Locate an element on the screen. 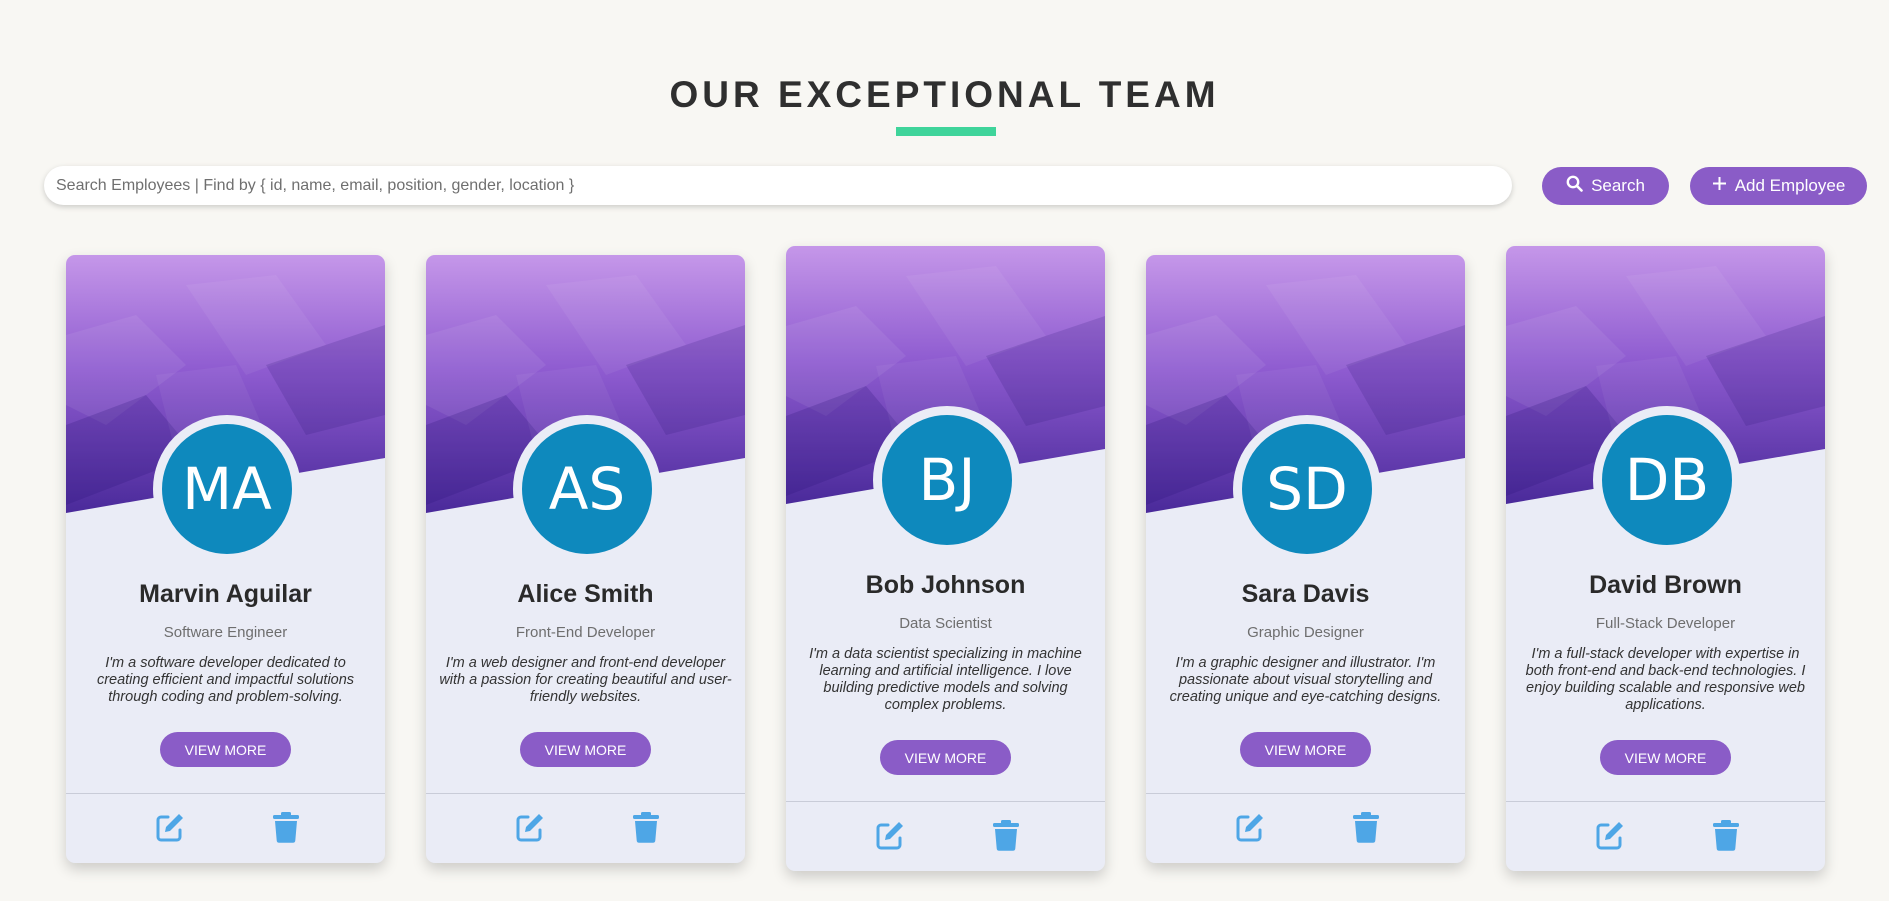  avatar: DB is located at coordinates (1667, 480).